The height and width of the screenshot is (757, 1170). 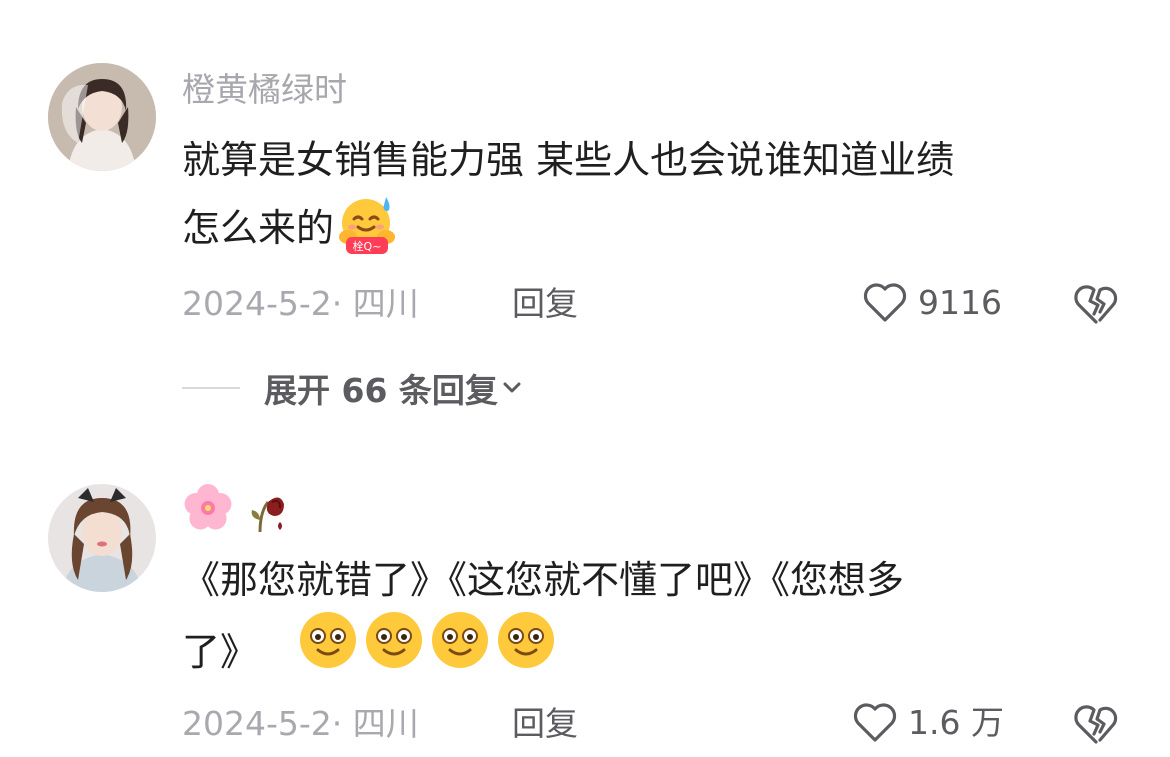 I want to click on comment-text-line-2-text: 怎么来的, so click(x=258, y=228).